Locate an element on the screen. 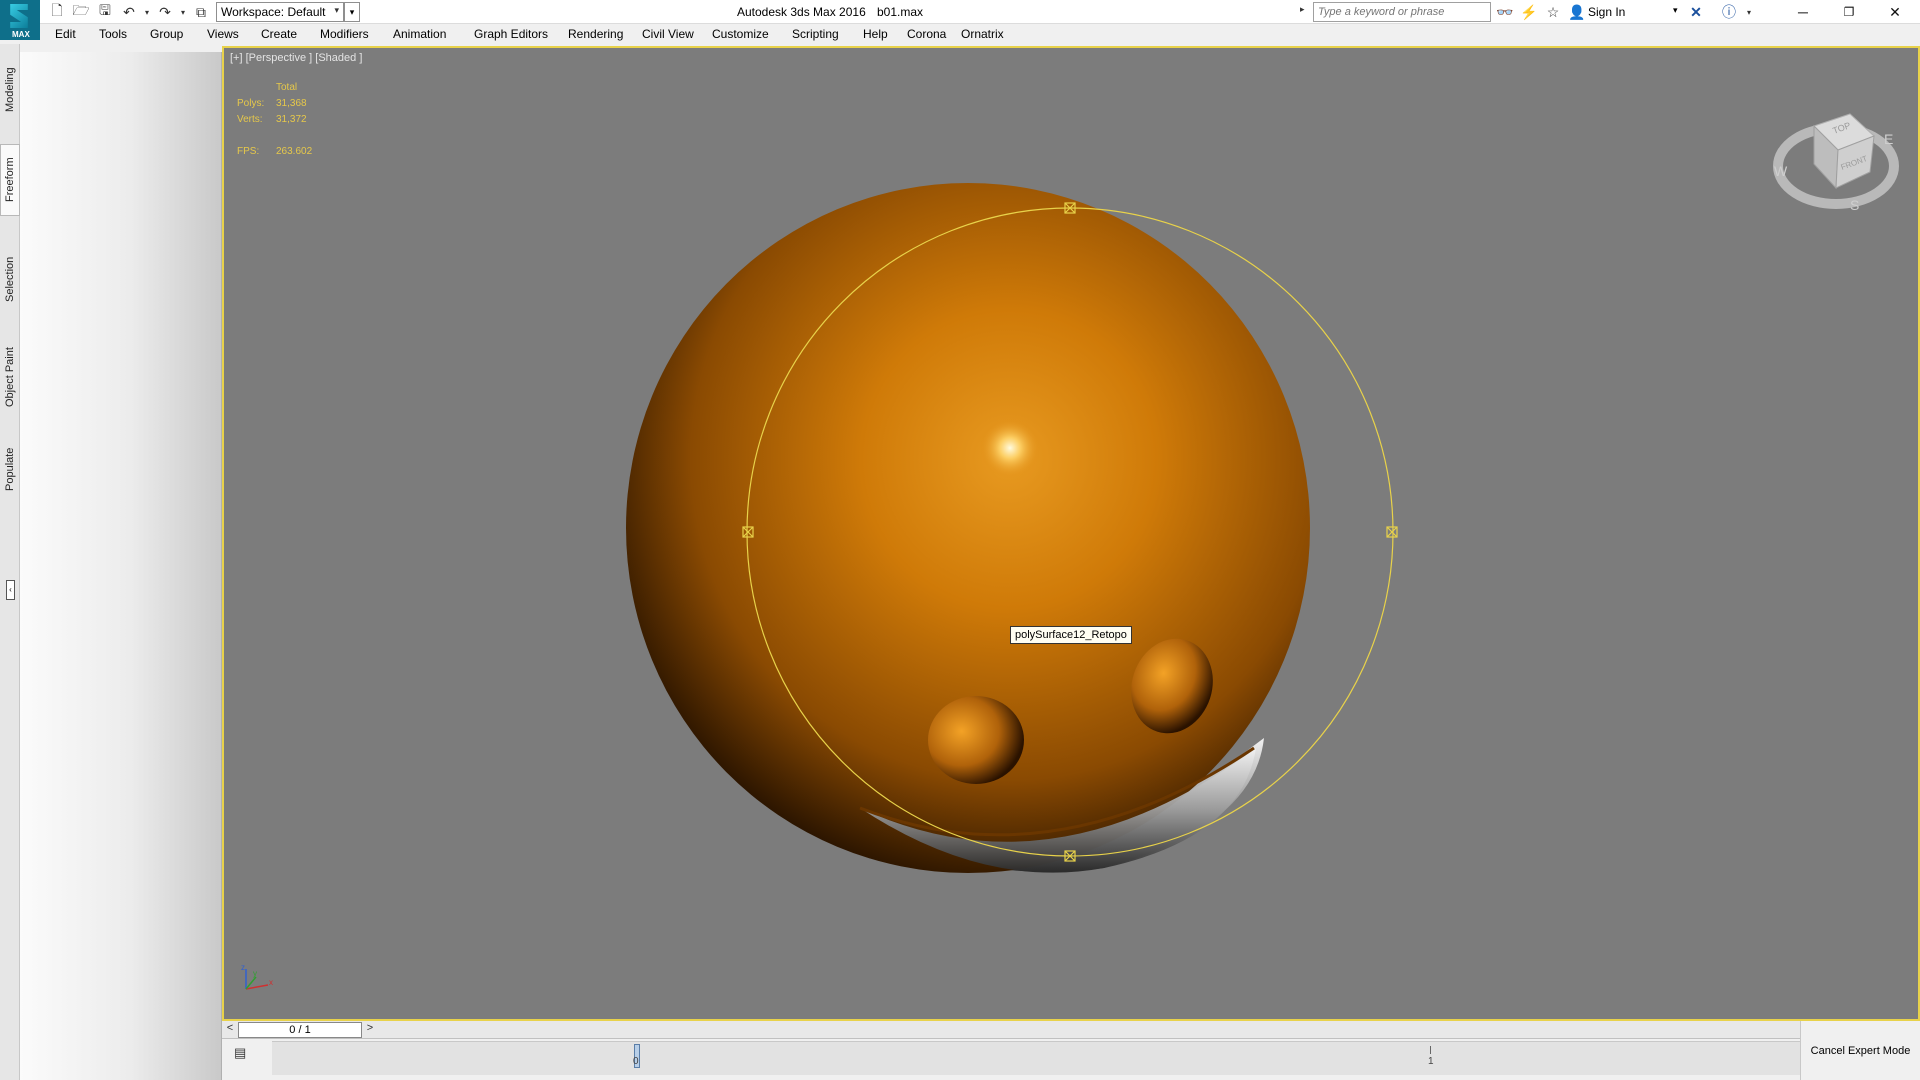 The height and width of the screenshot is (1080, 1920). user-icon: 👤 is located at coordinates (1577, 12).